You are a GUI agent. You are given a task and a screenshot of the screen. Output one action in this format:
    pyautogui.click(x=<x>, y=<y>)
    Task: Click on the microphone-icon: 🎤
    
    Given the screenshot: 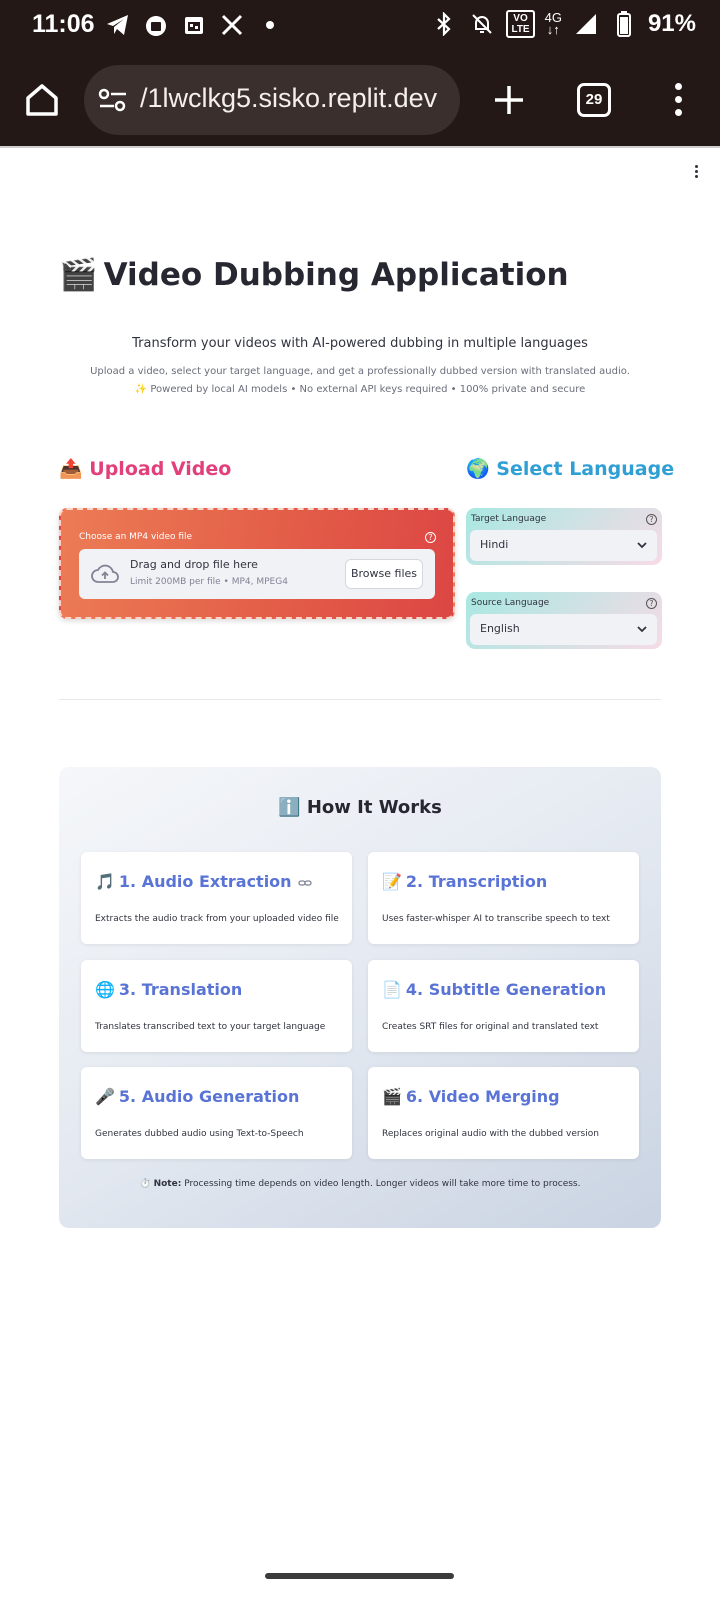 What is the action you would take?
    pyautogui.click(x=105, y=1096)
    